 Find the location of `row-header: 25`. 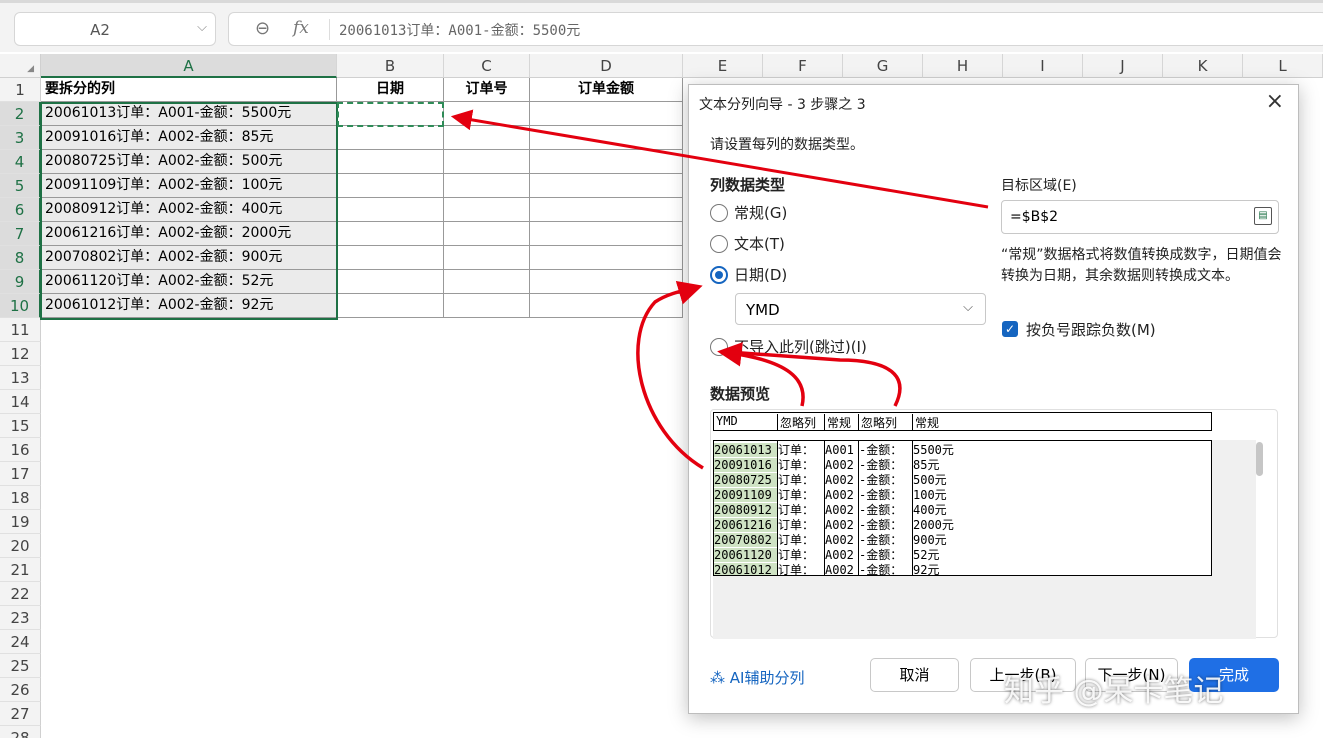

row-header: 25 is located at coordinates (20, 666).